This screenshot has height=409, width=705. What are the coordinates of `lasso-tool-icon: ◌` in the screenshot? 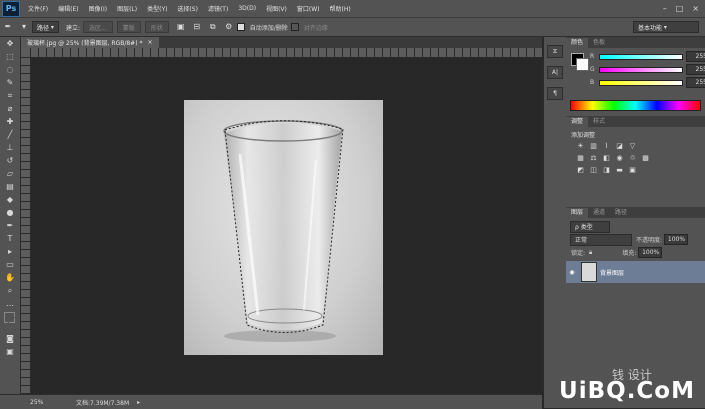 It's located at (10, 69).